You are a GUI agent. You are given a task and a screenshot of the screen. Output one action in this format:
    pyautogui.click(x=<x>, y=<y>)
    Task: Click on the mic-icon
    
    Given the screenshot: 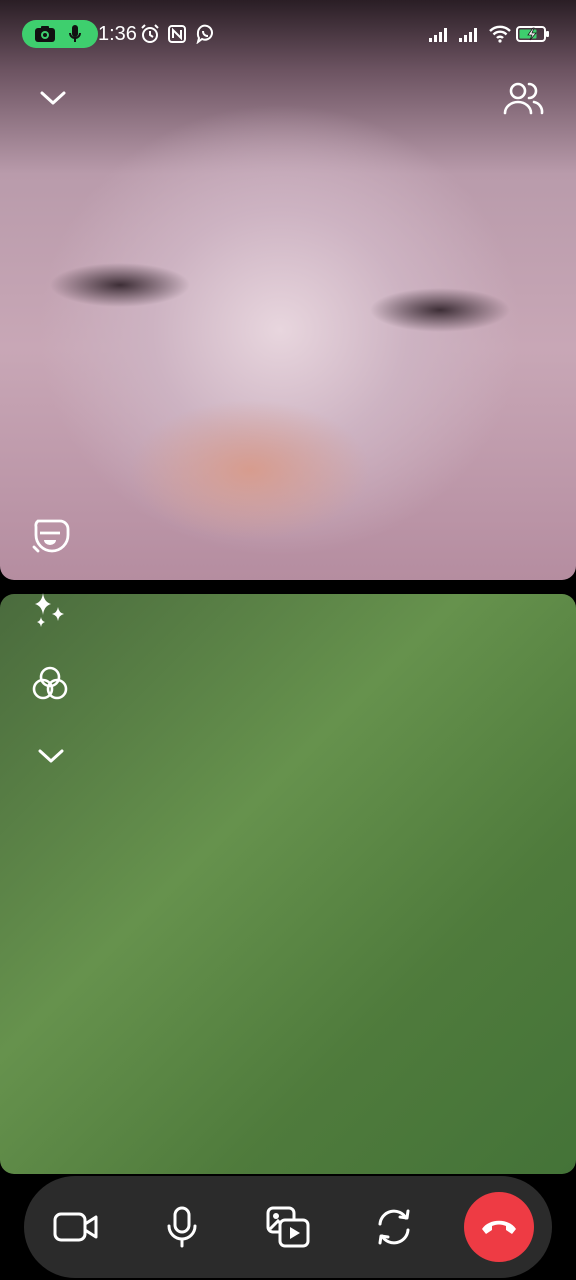 What is the action you would take?
    pyautogui.click(x=75, y=33)
    